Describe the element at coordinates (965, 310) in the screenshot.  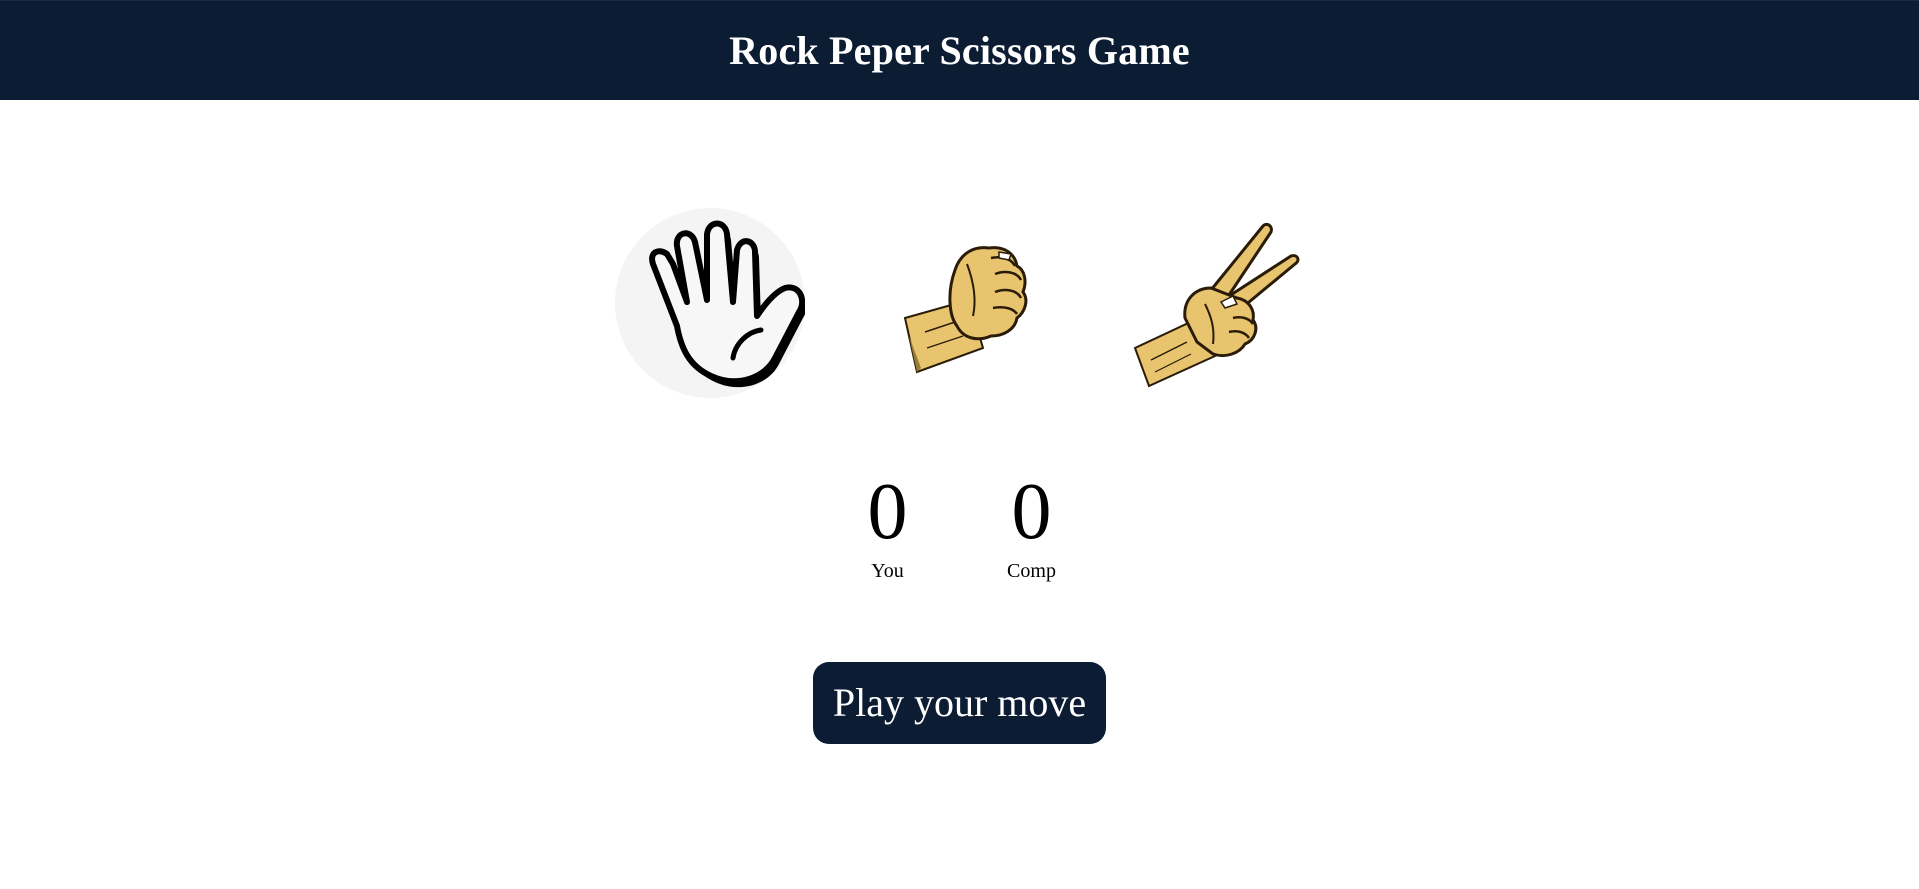
I see `fist-rock-icon` at that location.